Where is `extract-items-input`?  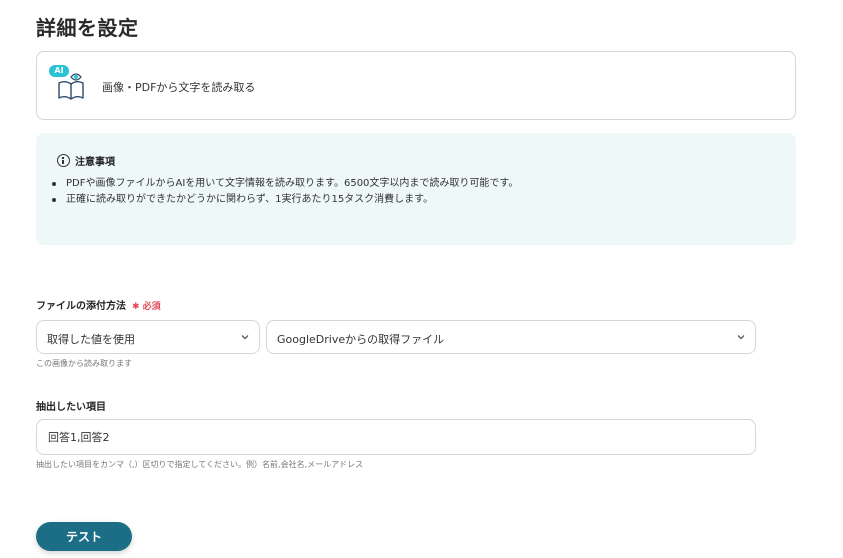
extract-items-input is located at coordinates (396, 437).